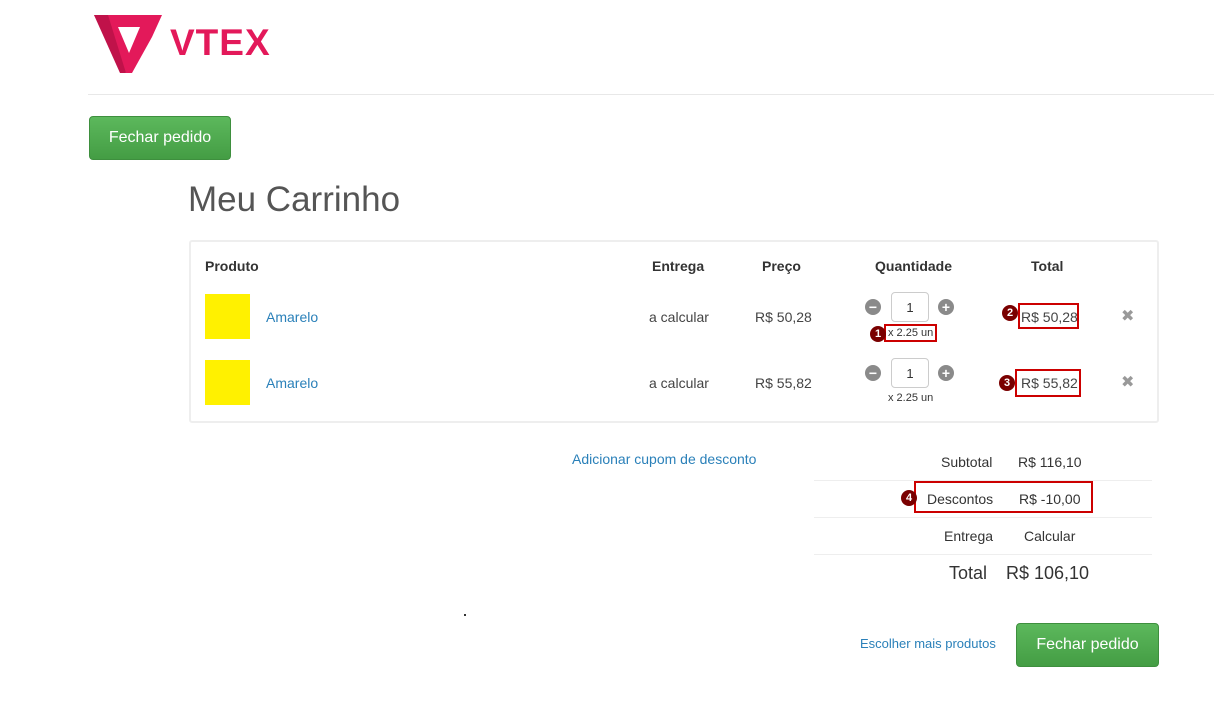 The height and width of the screenshot is (704, 1214). Describe the element at coordinates (1047, 266) in the screenshot. I see `header-total: Total` at that location.